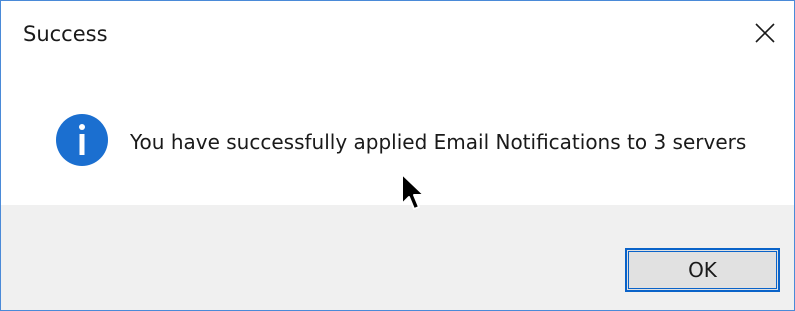  Describe the element at coordinates (702, 270) in the screenshot. I see `ok-button: OK` at that location.